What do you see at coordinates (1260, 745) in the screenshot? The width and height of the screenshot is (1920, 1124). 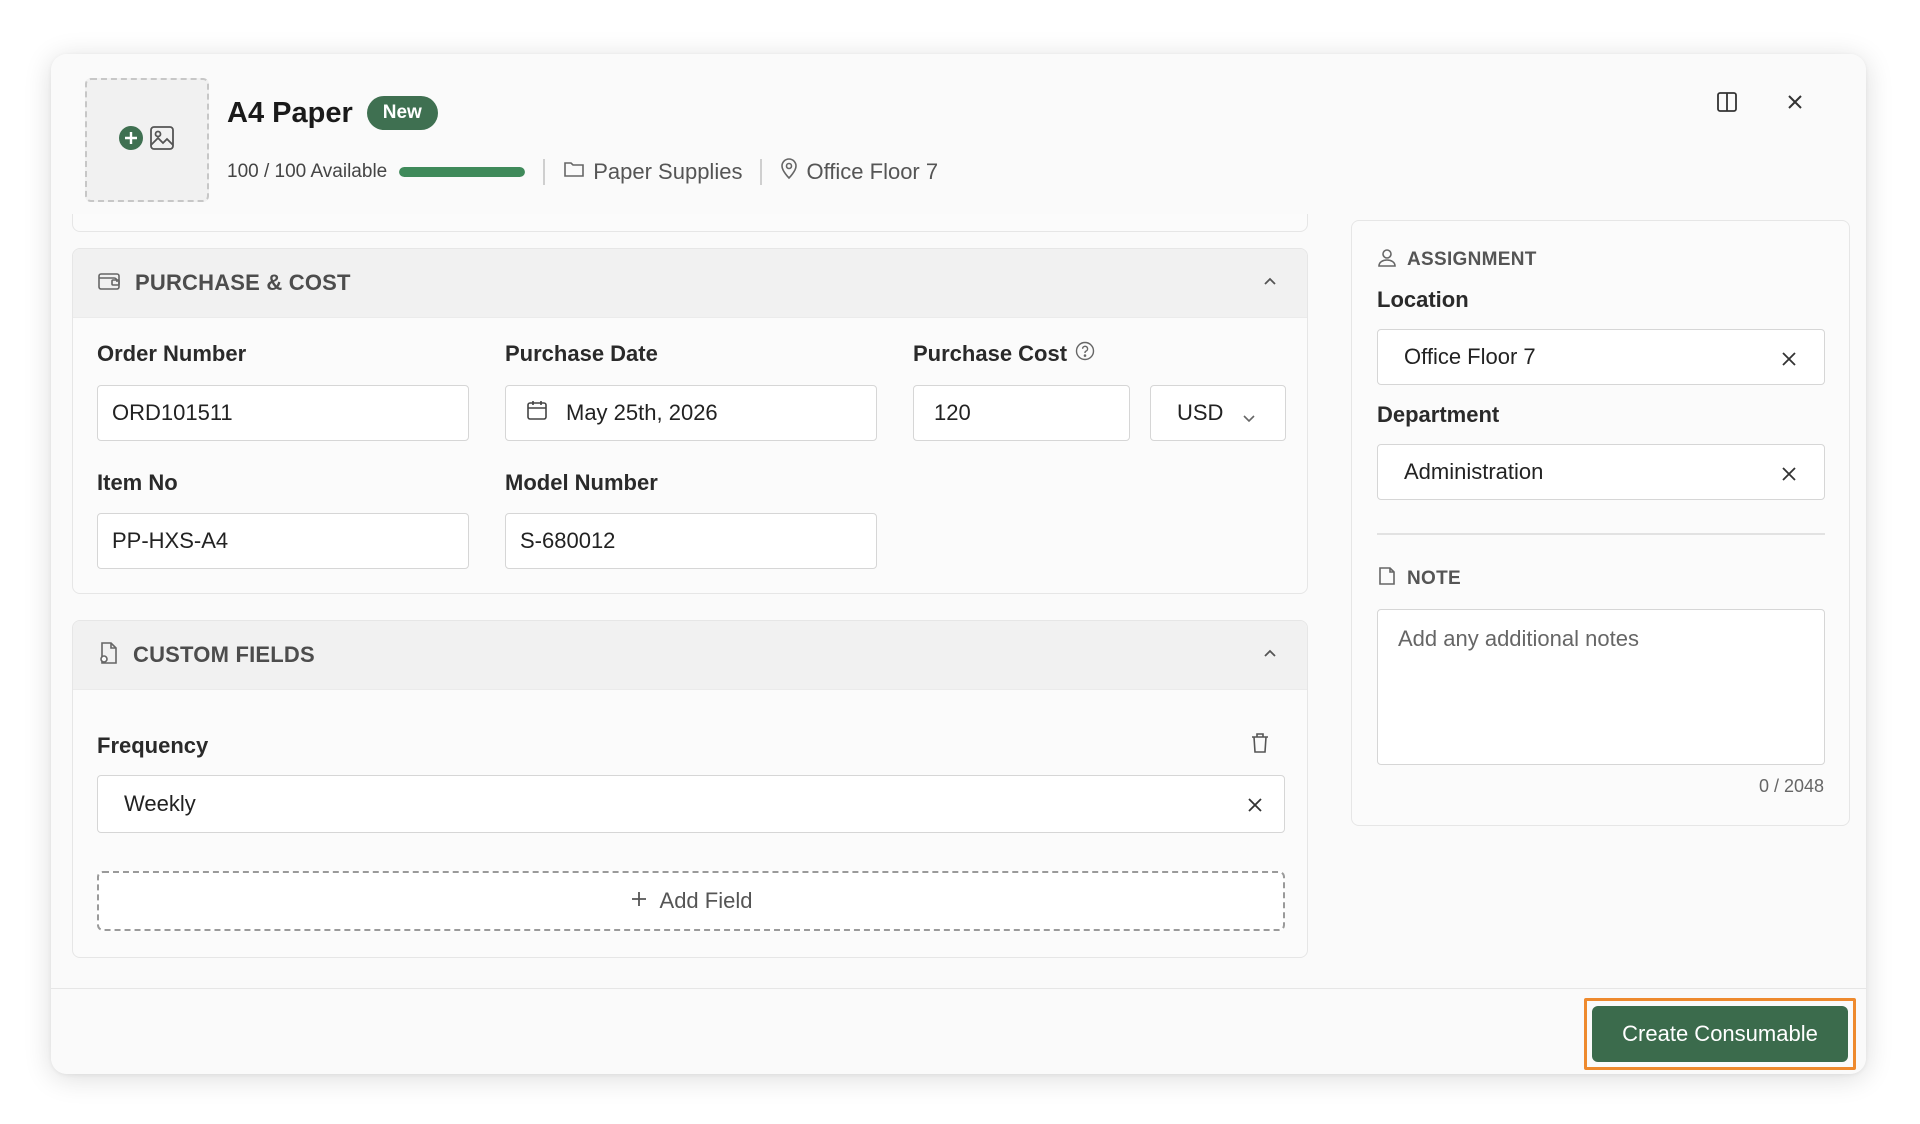 I see `trash-icon` at bounding box center [1260, 745].